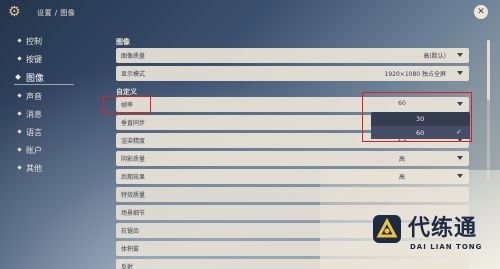  I want to click on gear-icon: ⚙, so click(14, 12).